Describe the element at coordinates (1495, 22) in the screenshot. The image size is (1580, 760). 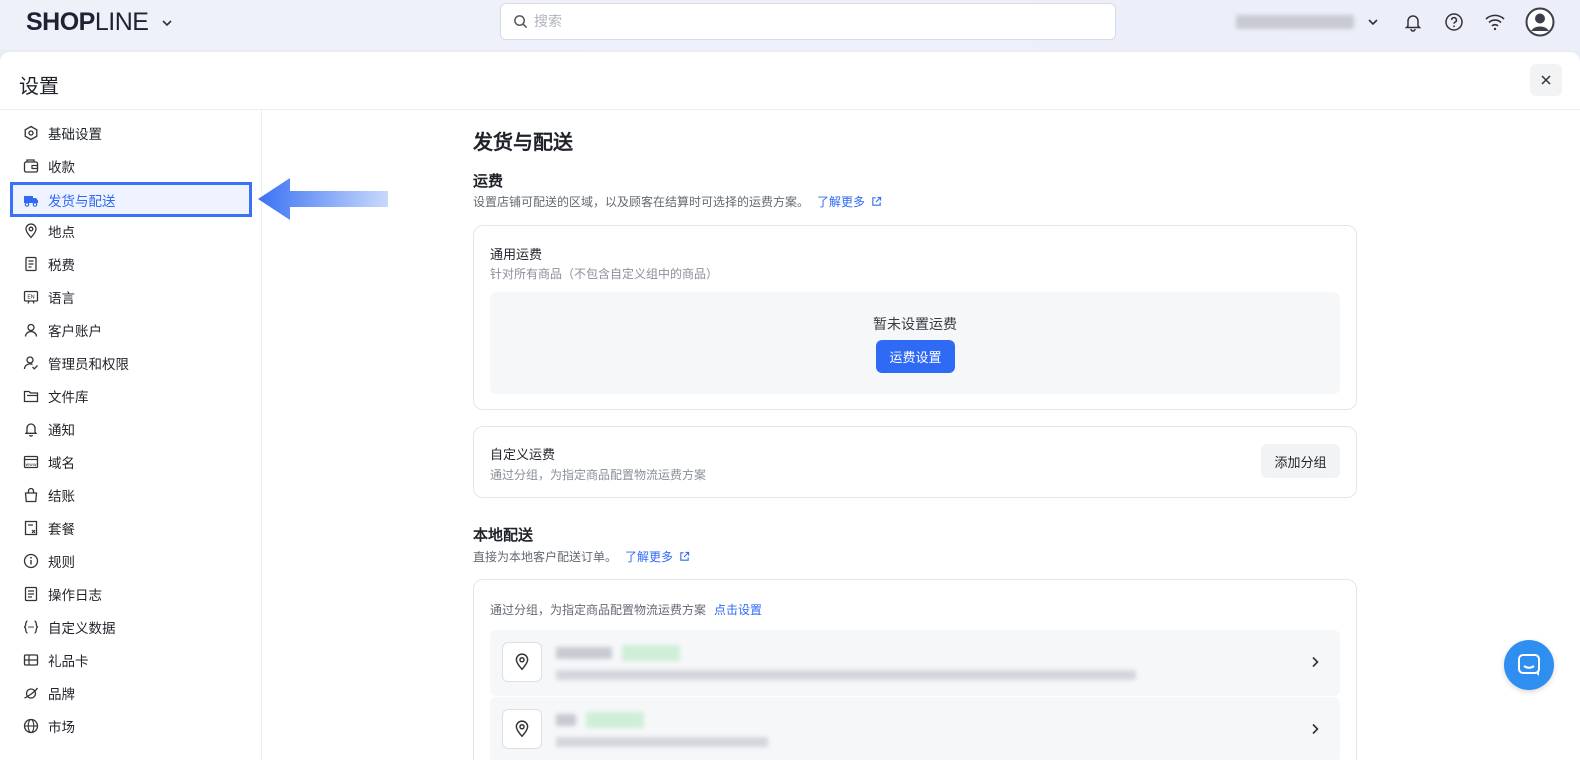
I see `wifi-icon` at that location.